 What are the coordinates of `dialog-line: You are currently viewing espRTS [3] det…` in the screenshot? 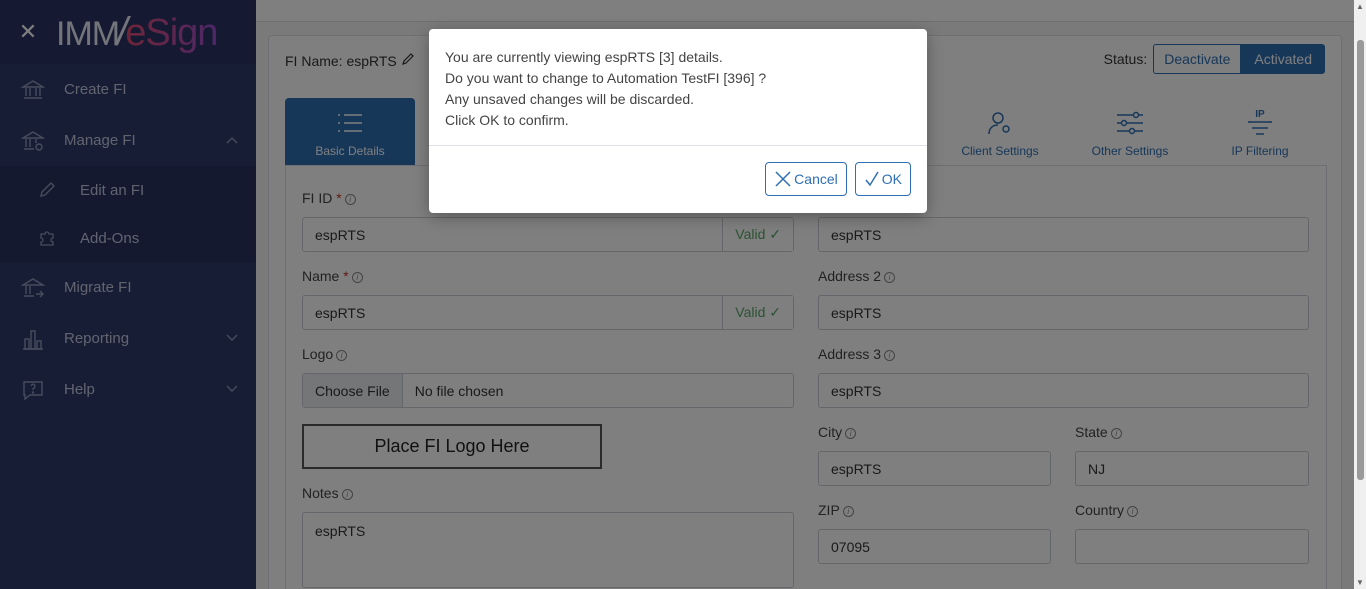 It's located at (584, 57).